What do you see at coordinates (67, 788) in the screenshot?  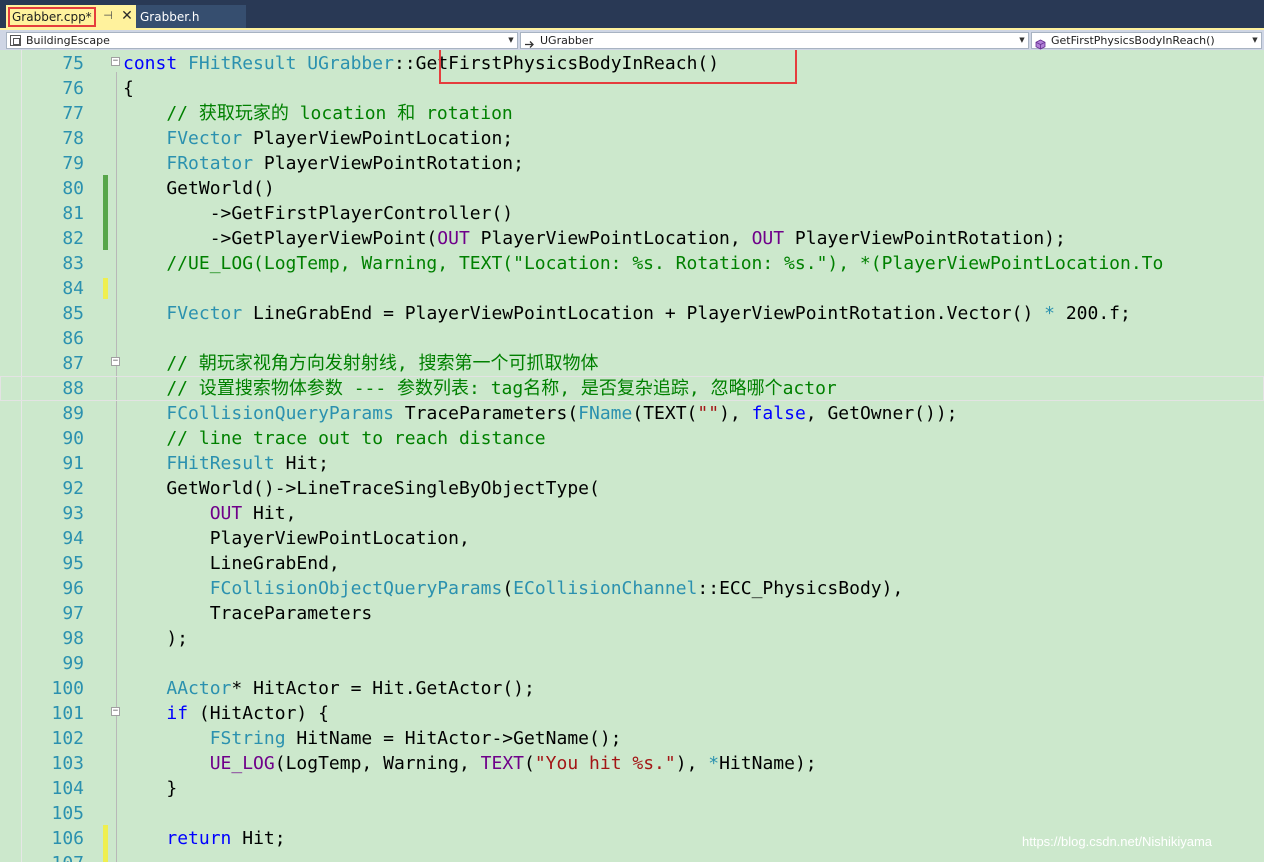 I see `line-number: 104` at bounding box center [67, 788].